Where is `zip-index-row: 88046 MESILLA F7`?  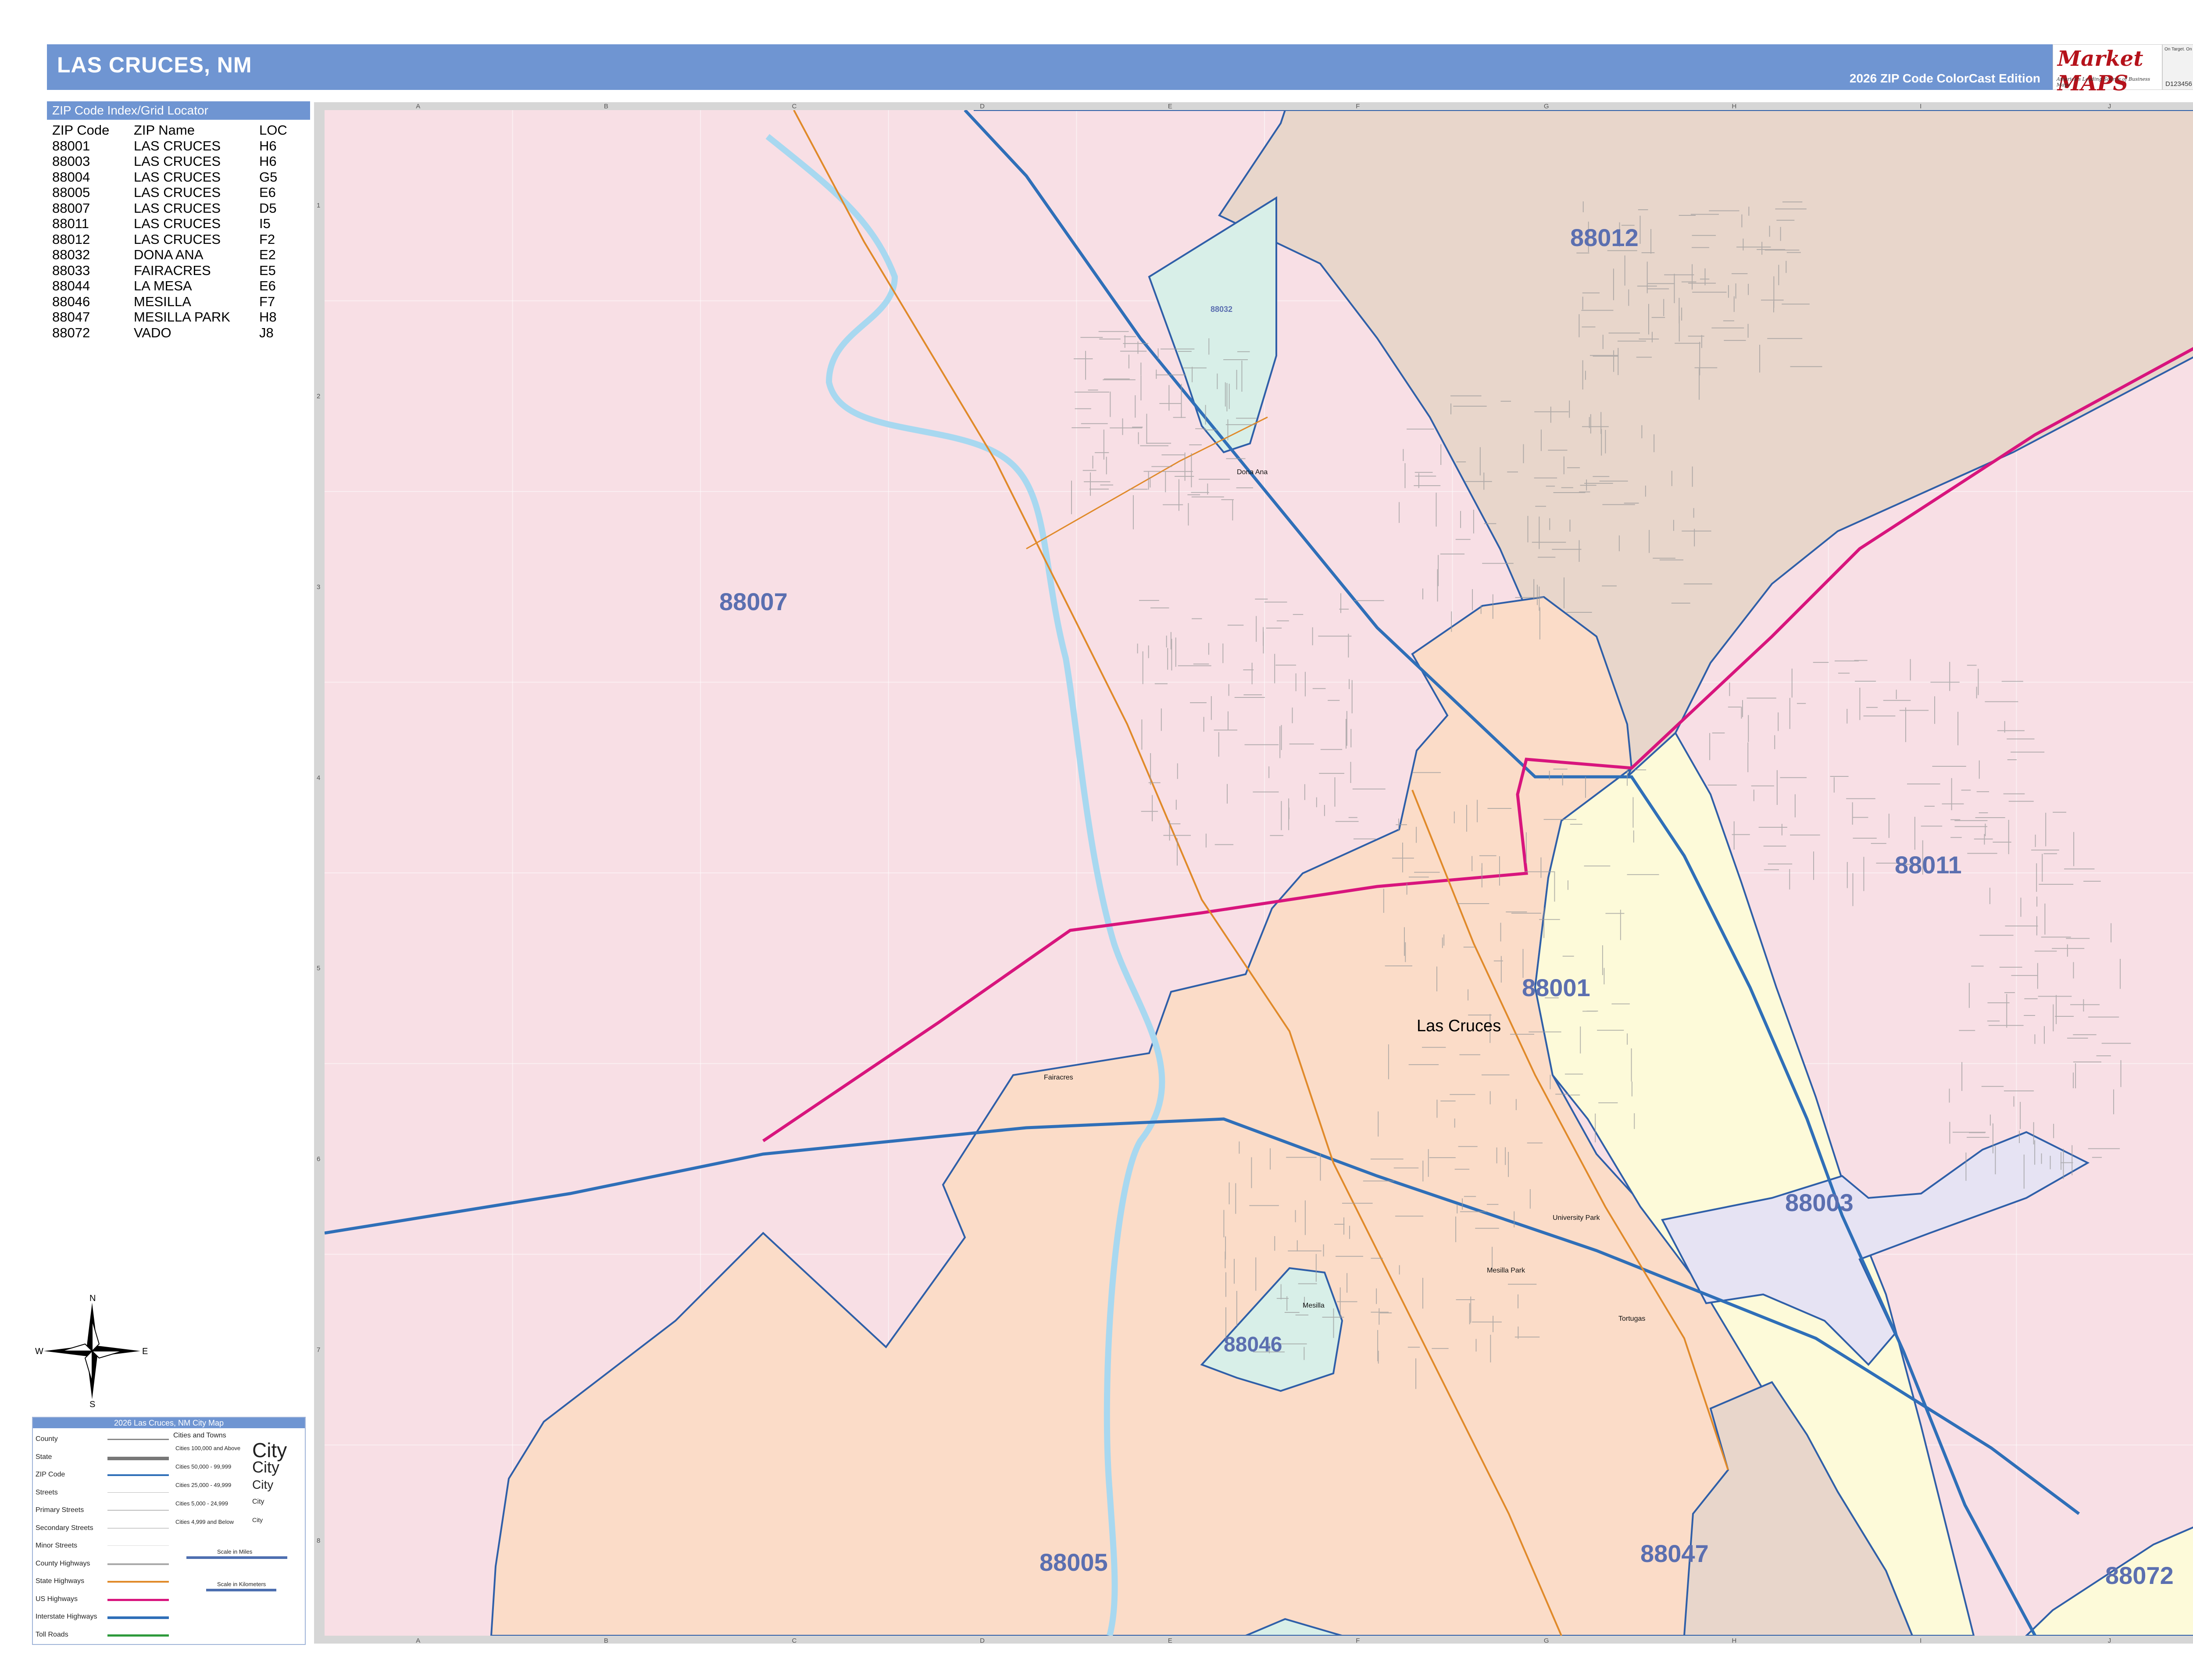 zip-index-row: 88046 MESILLA F7 is located at coordinates (168, 302).